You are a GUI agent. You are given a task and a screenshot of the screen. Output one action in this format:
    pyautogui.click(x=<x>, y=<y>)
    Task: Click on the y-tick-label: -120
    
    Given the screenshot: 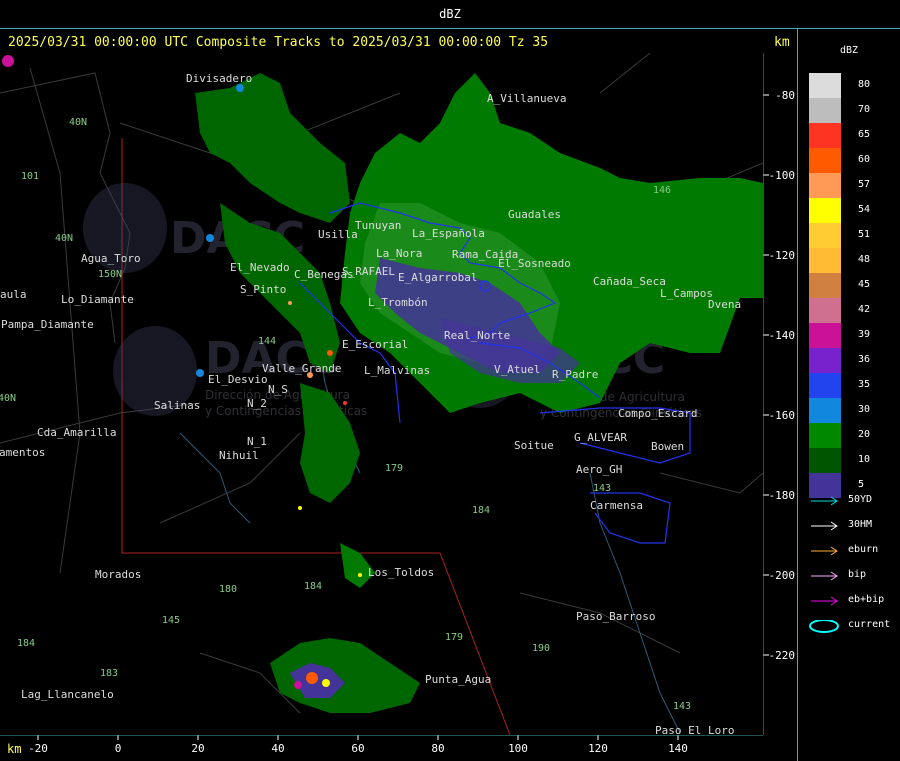 What is the action you would take?
    pyautogui.click(x=782, y=255)
    